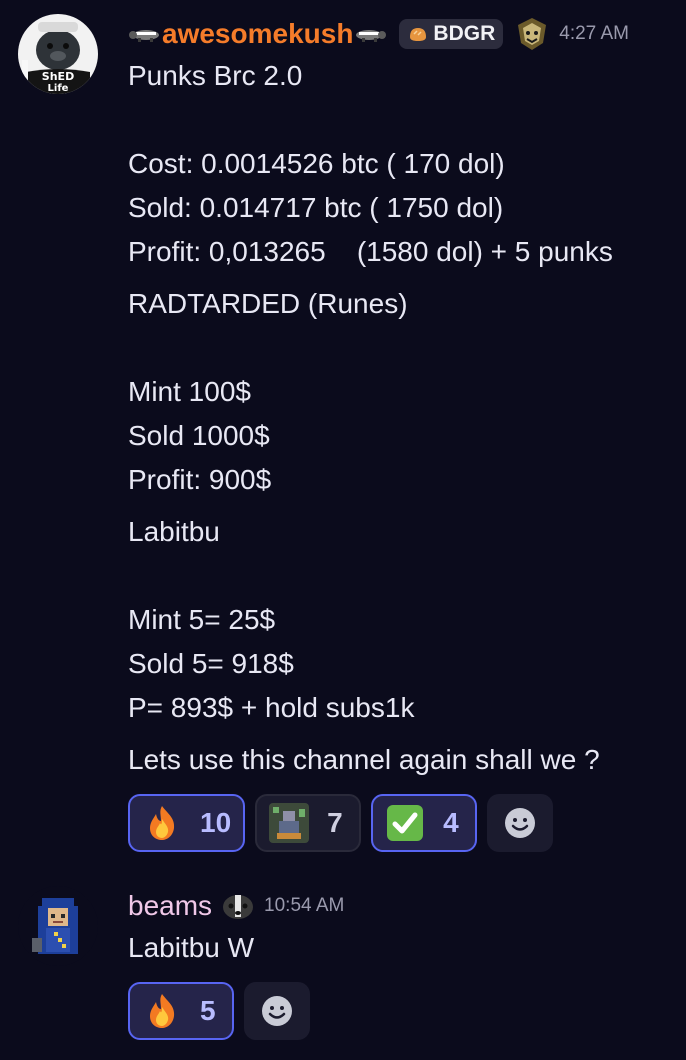  I want to click on message-header: beams 10:54 AM, so click(397, 906).